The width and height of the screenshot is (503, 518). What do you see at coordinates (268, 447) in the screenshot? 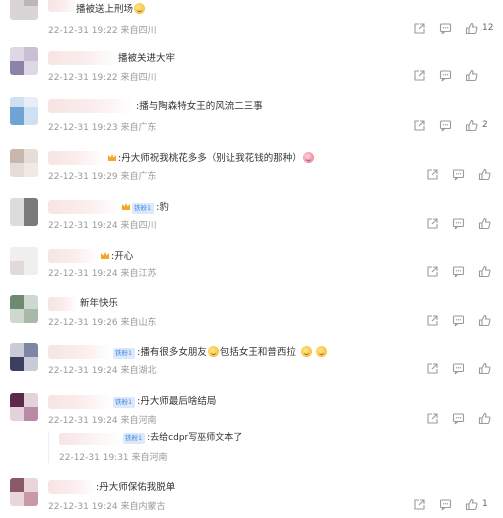
I see `reply-thread: 铁粉1:去给cdpr写巫师文本了 22-12-31 19:31 来自河南` at bounding box center [268, 447].